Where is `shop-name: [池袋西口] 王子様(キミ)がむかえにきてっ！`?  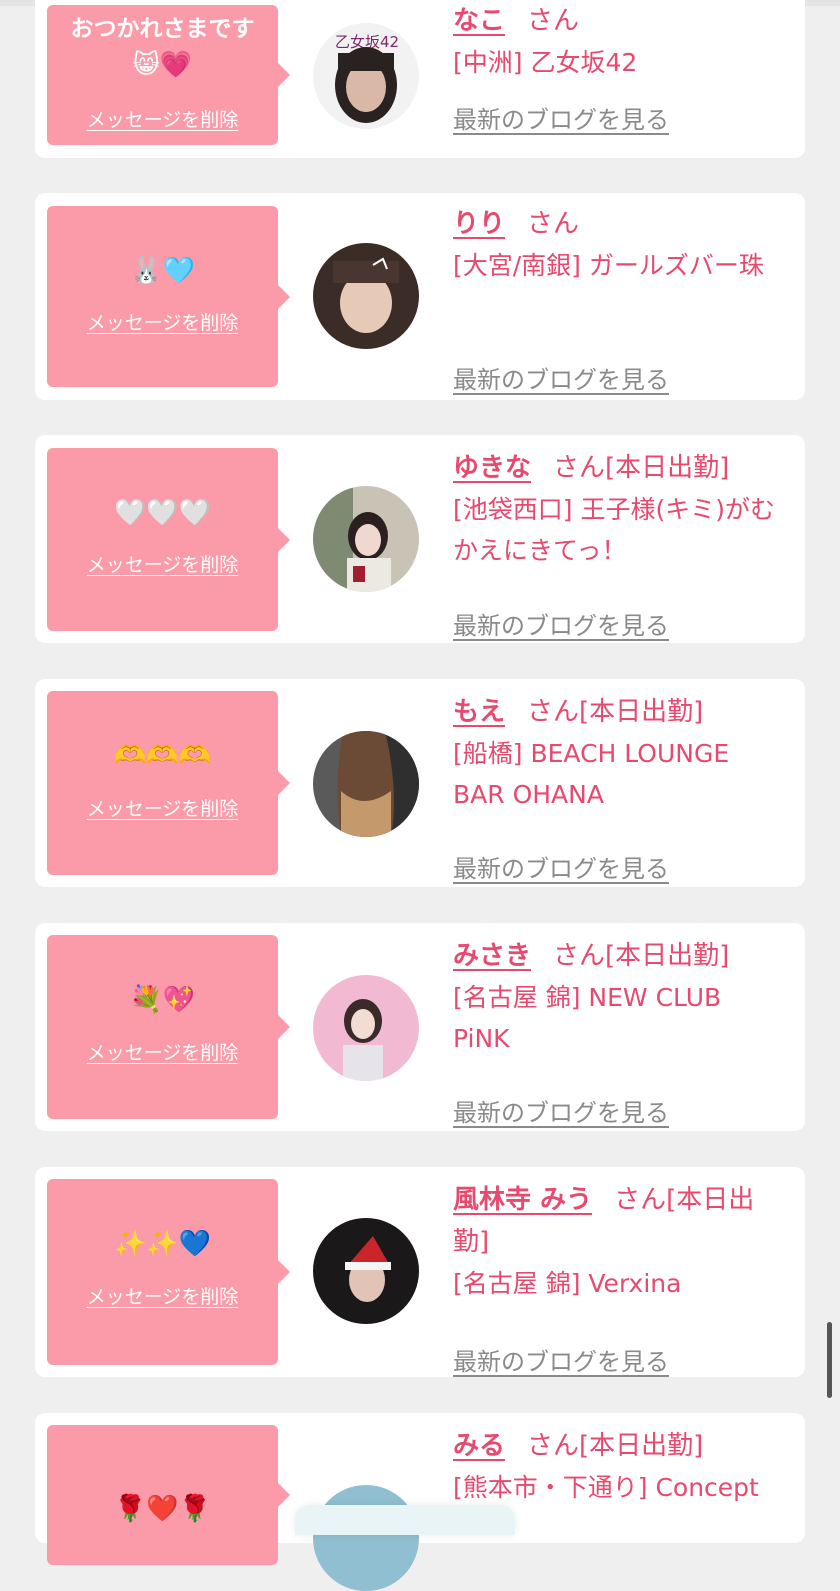
shop-name: [池袋西口] 王子様(キミ)がむかえにきてっ！ is located at coordinates (614, 530).